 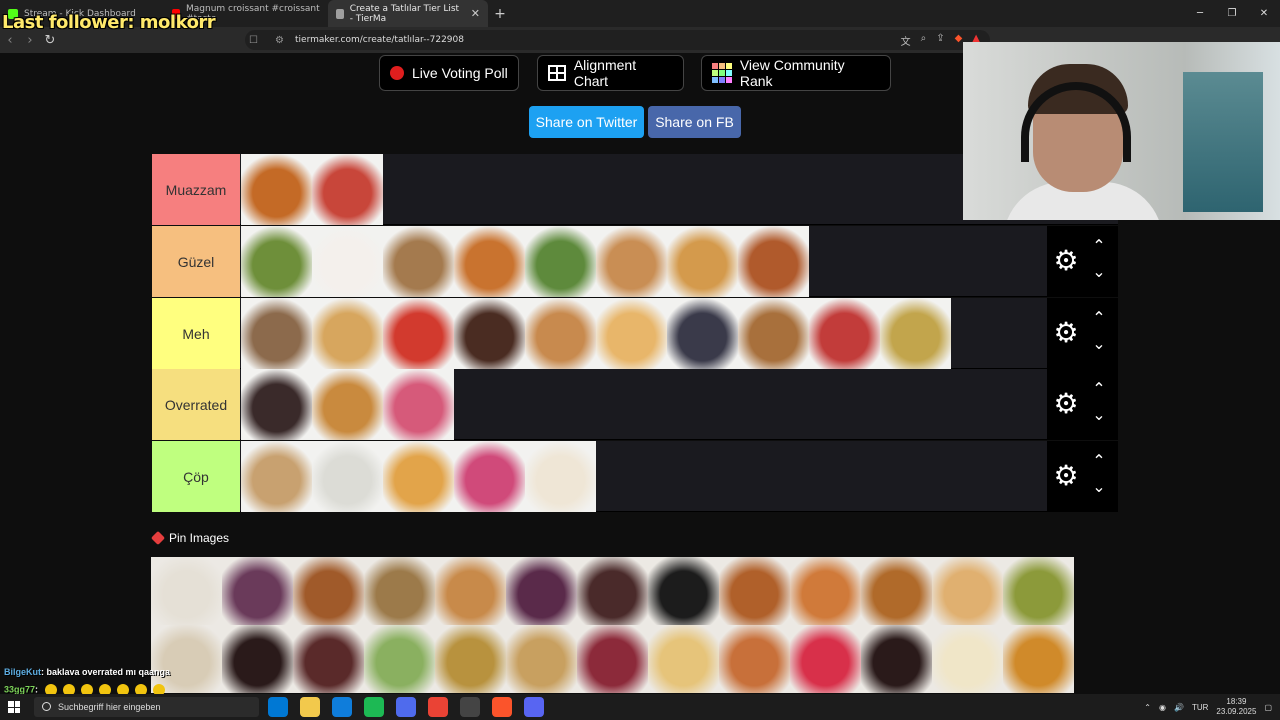 I want to click on back-icon: ‹, so click(x=10, y=40).